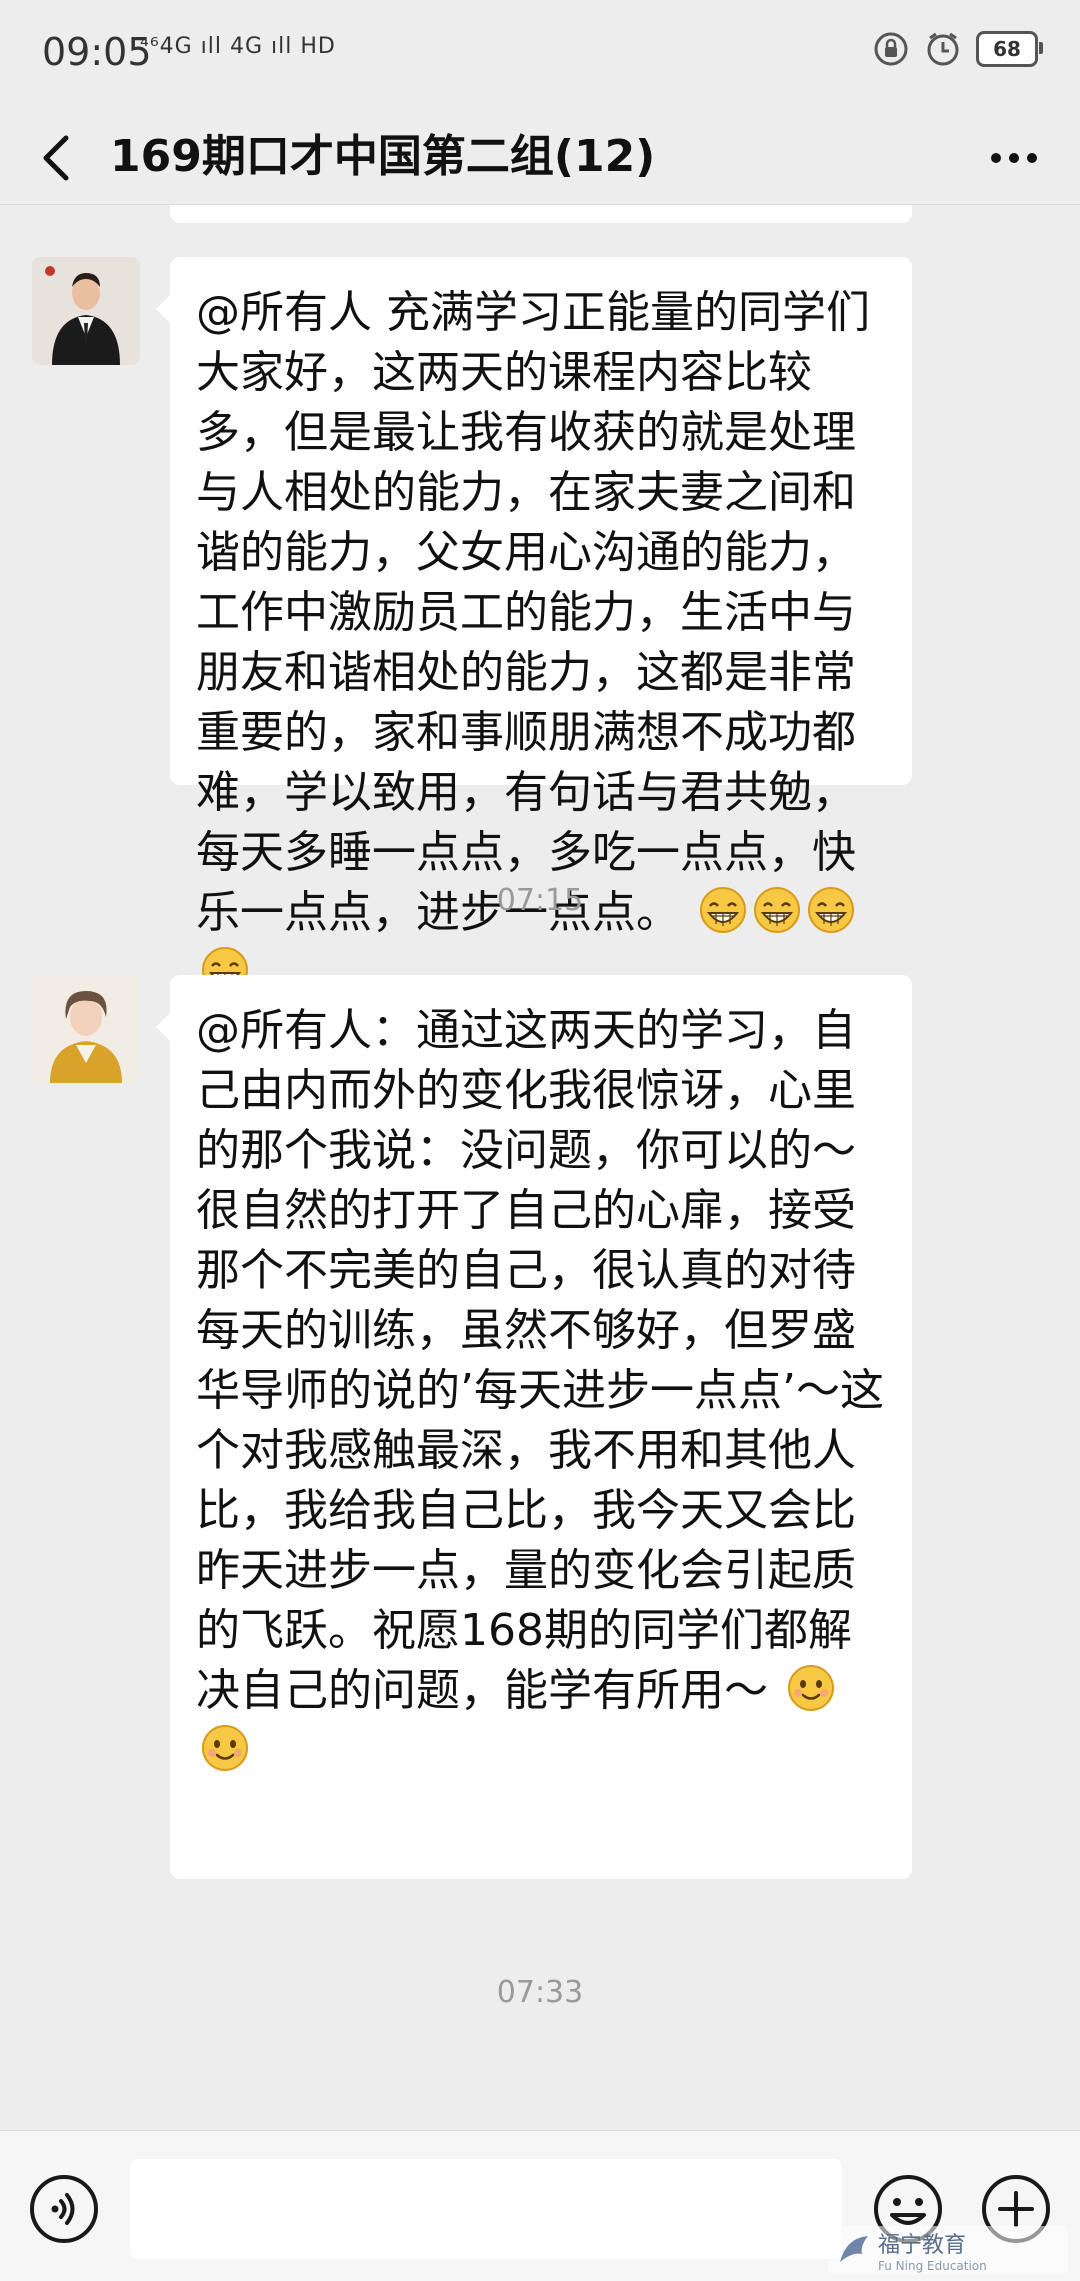  What do you see at coordinates (1014, 158) in the screenshot?
I see `more-options-icon` at bounding box center [1014, 158].